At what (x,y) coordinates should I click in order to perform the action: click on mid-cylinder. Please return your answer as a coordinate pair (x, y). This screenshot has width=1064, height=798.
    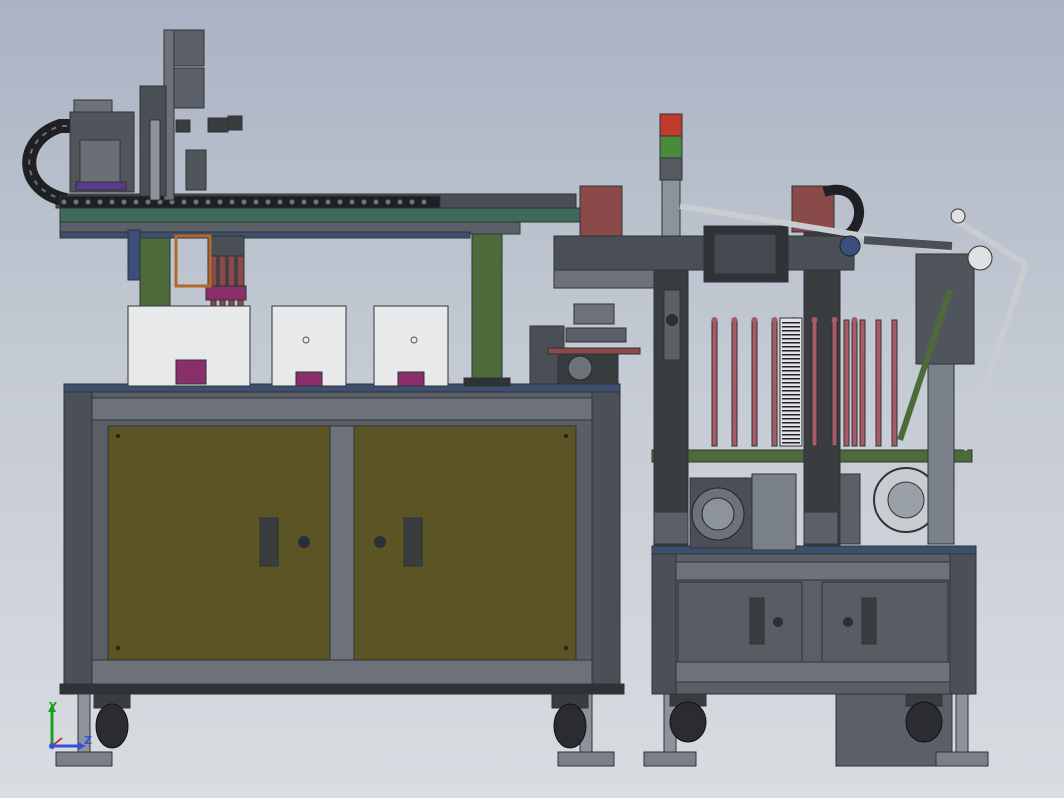
    Looking at the image, I should click on (594, 314).